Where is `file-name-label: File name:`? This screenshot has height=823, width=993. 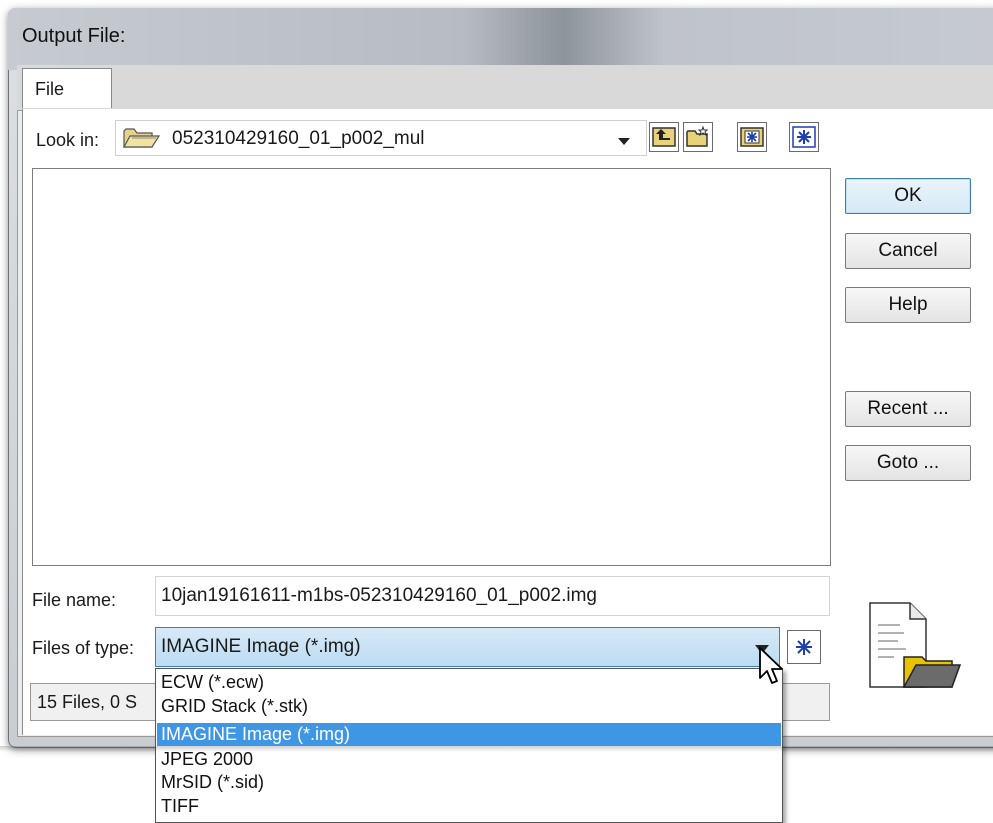
file-name-label: File name: is located at coordinates (74, 600).